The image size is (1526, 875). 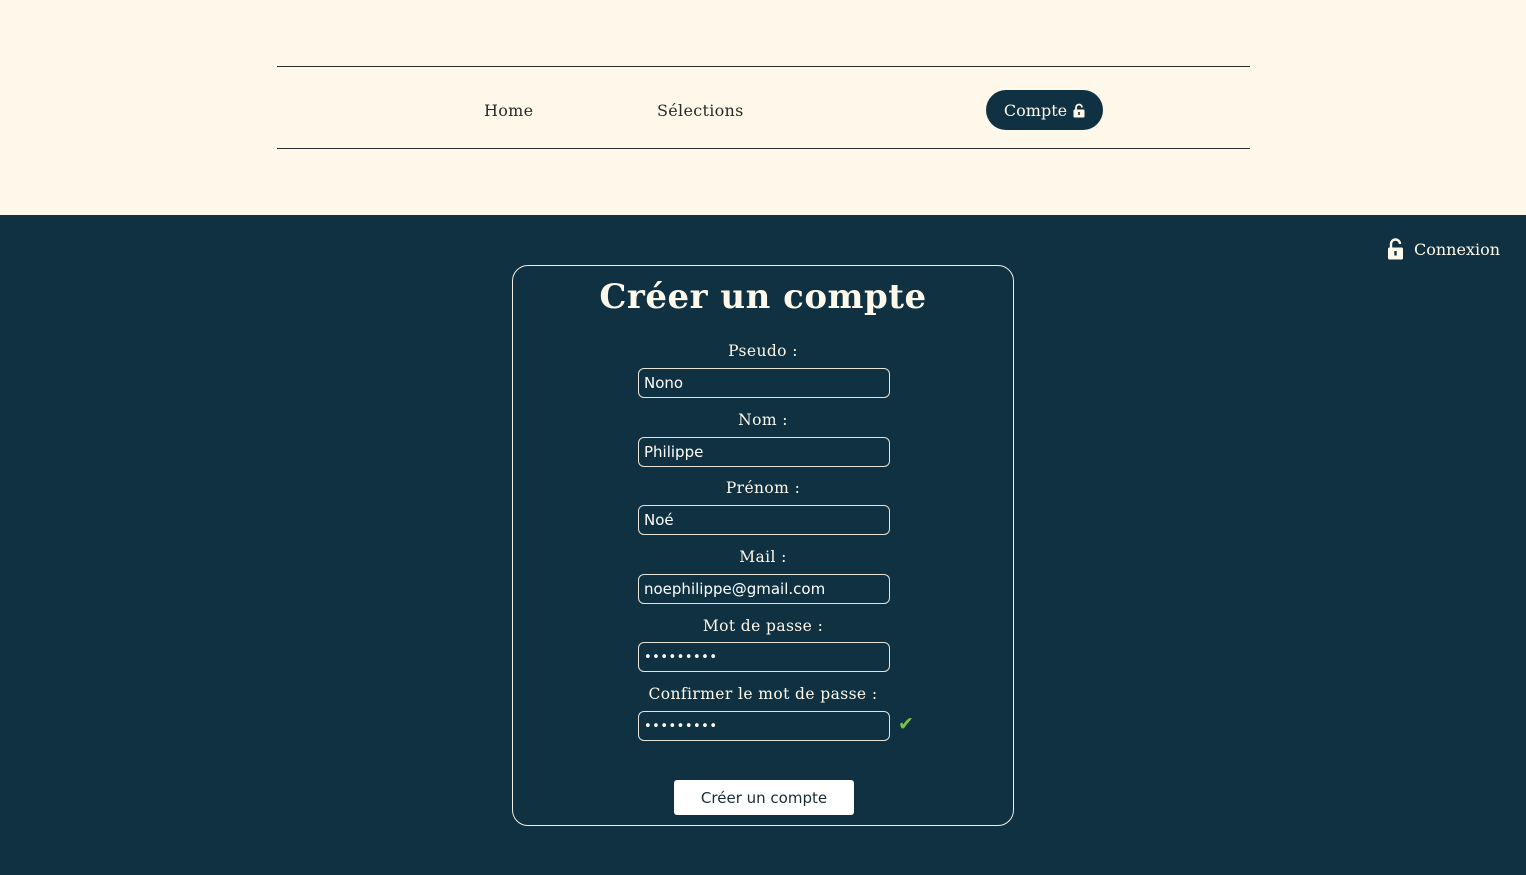 I want to click on confirm-password-label: Confirmer le mot de passe :, so click(x=763, y=694).